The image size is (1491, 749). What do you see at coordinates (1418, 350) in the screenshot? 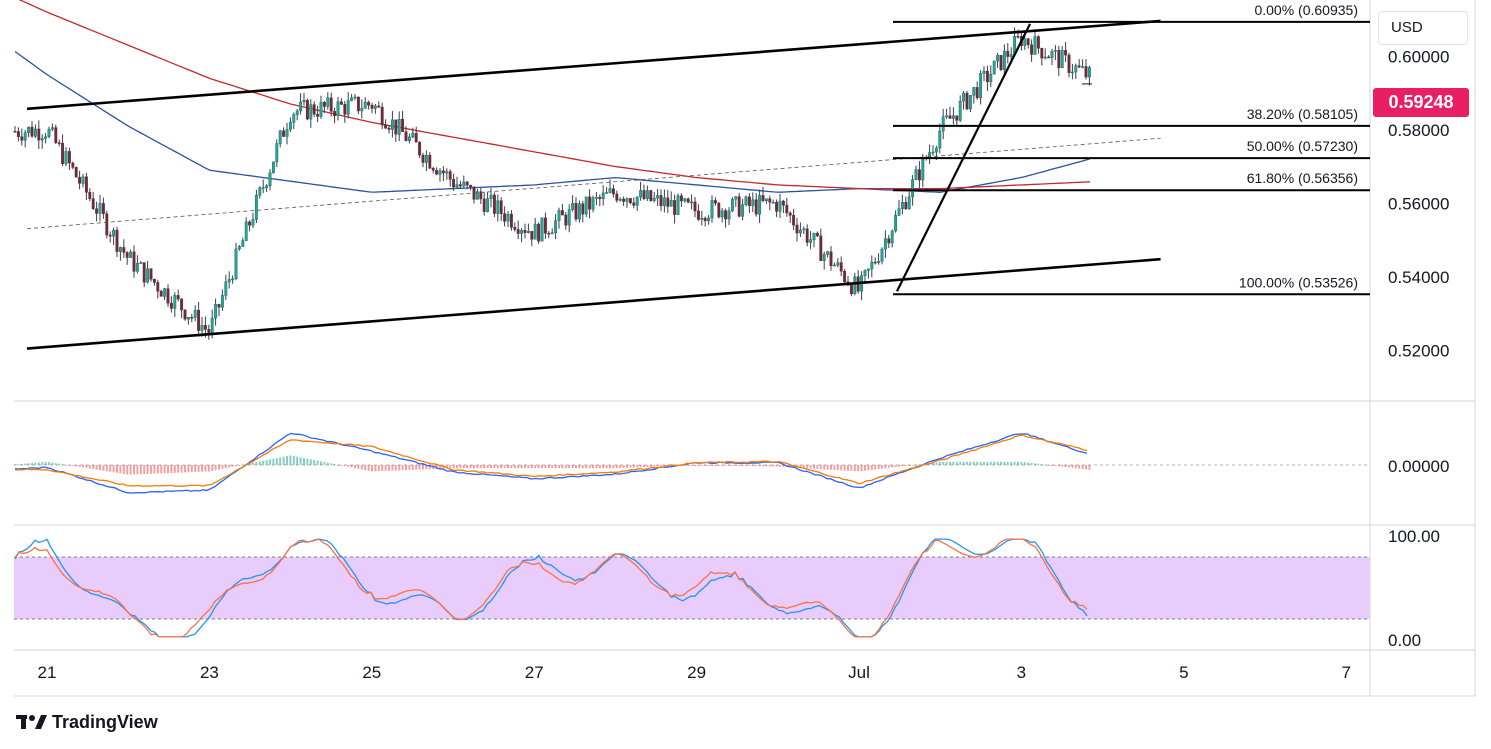
I see `price-axis-tick: 0.52000` at bounding box center [1418, 350].